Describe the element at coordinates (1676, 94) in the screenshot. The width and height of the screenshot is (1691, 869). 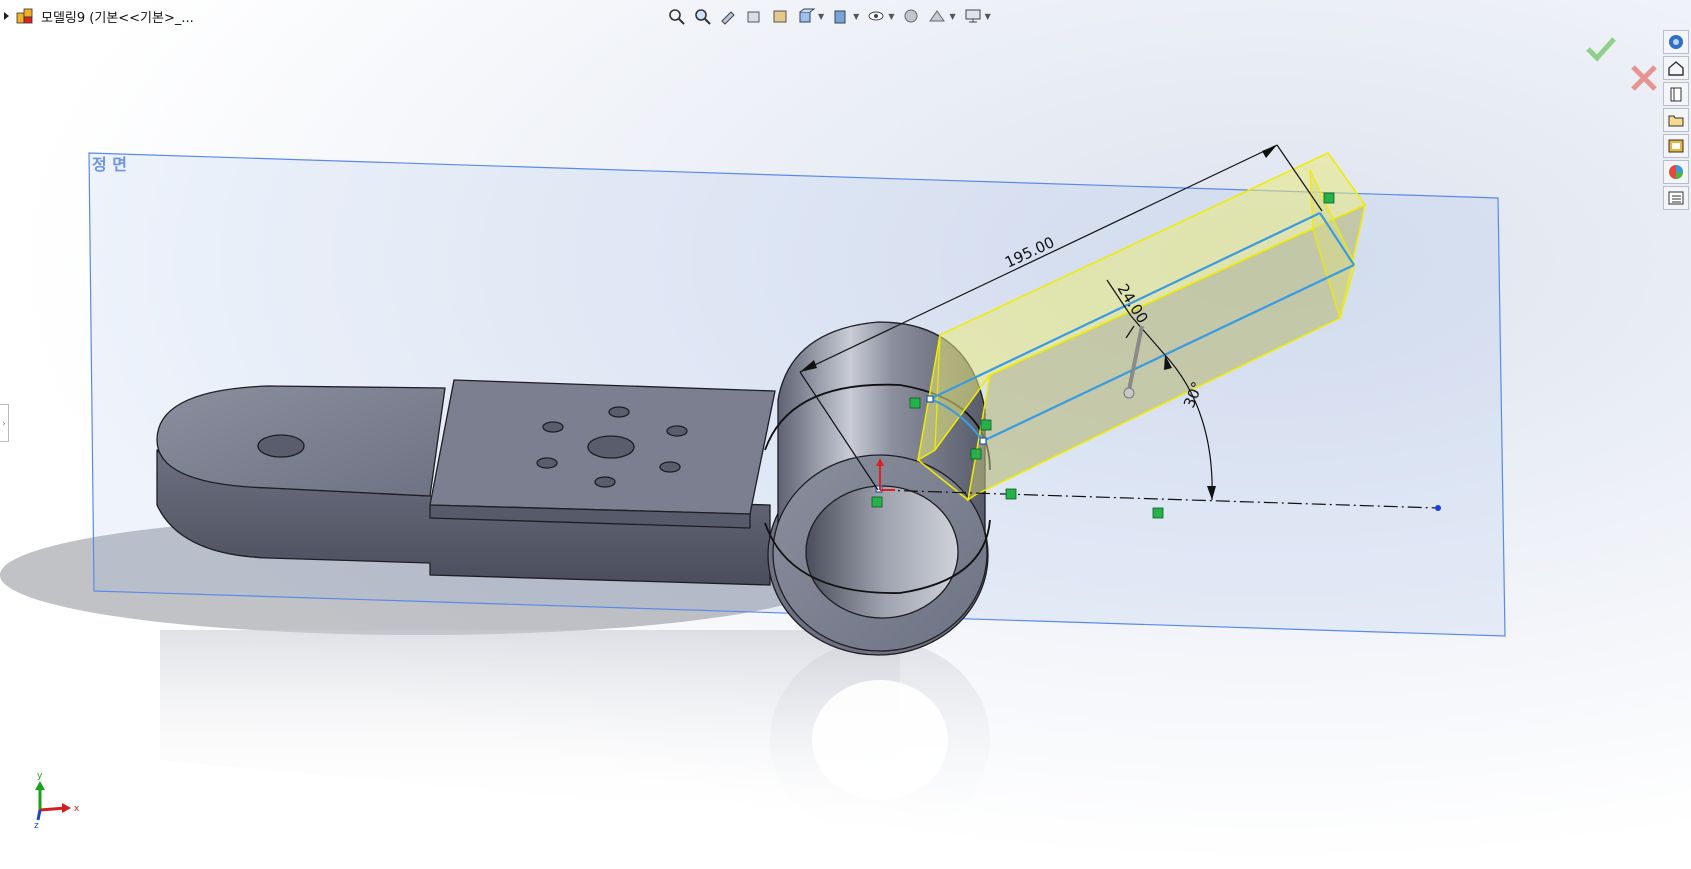
I see `file-explorer-icon` at that location.